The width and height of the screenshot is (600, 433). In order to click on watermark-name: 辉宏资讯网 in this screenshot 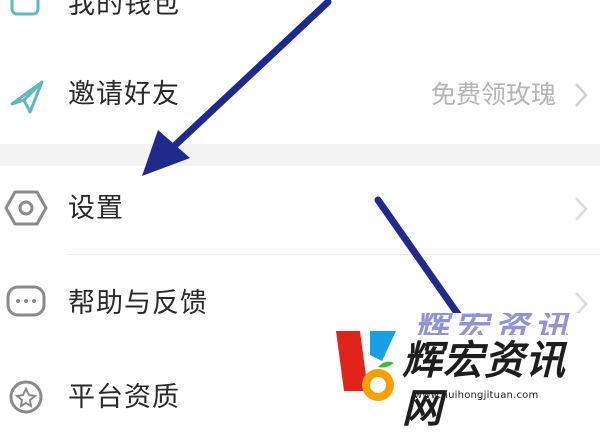, I will do `click(484, 384)`.